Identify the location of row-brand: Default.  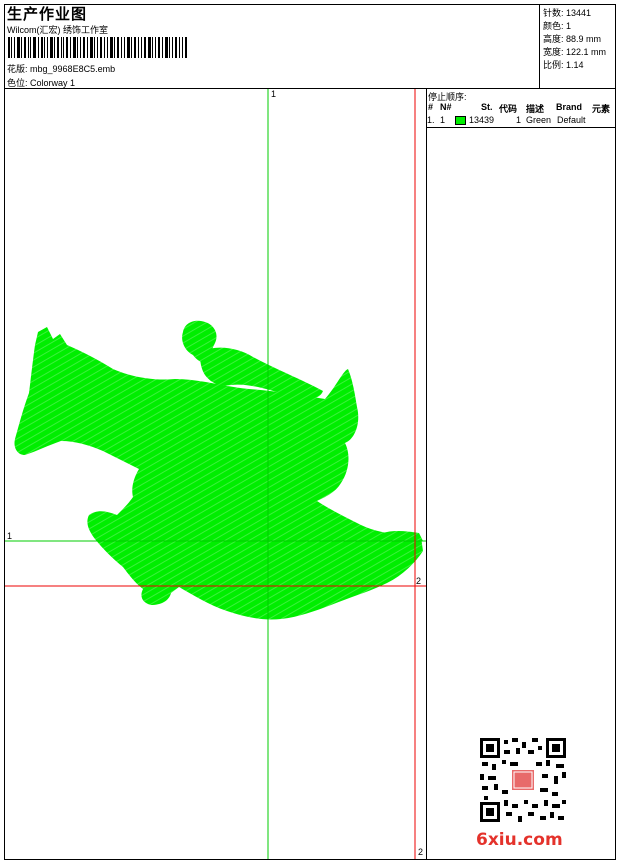
(571, 120).